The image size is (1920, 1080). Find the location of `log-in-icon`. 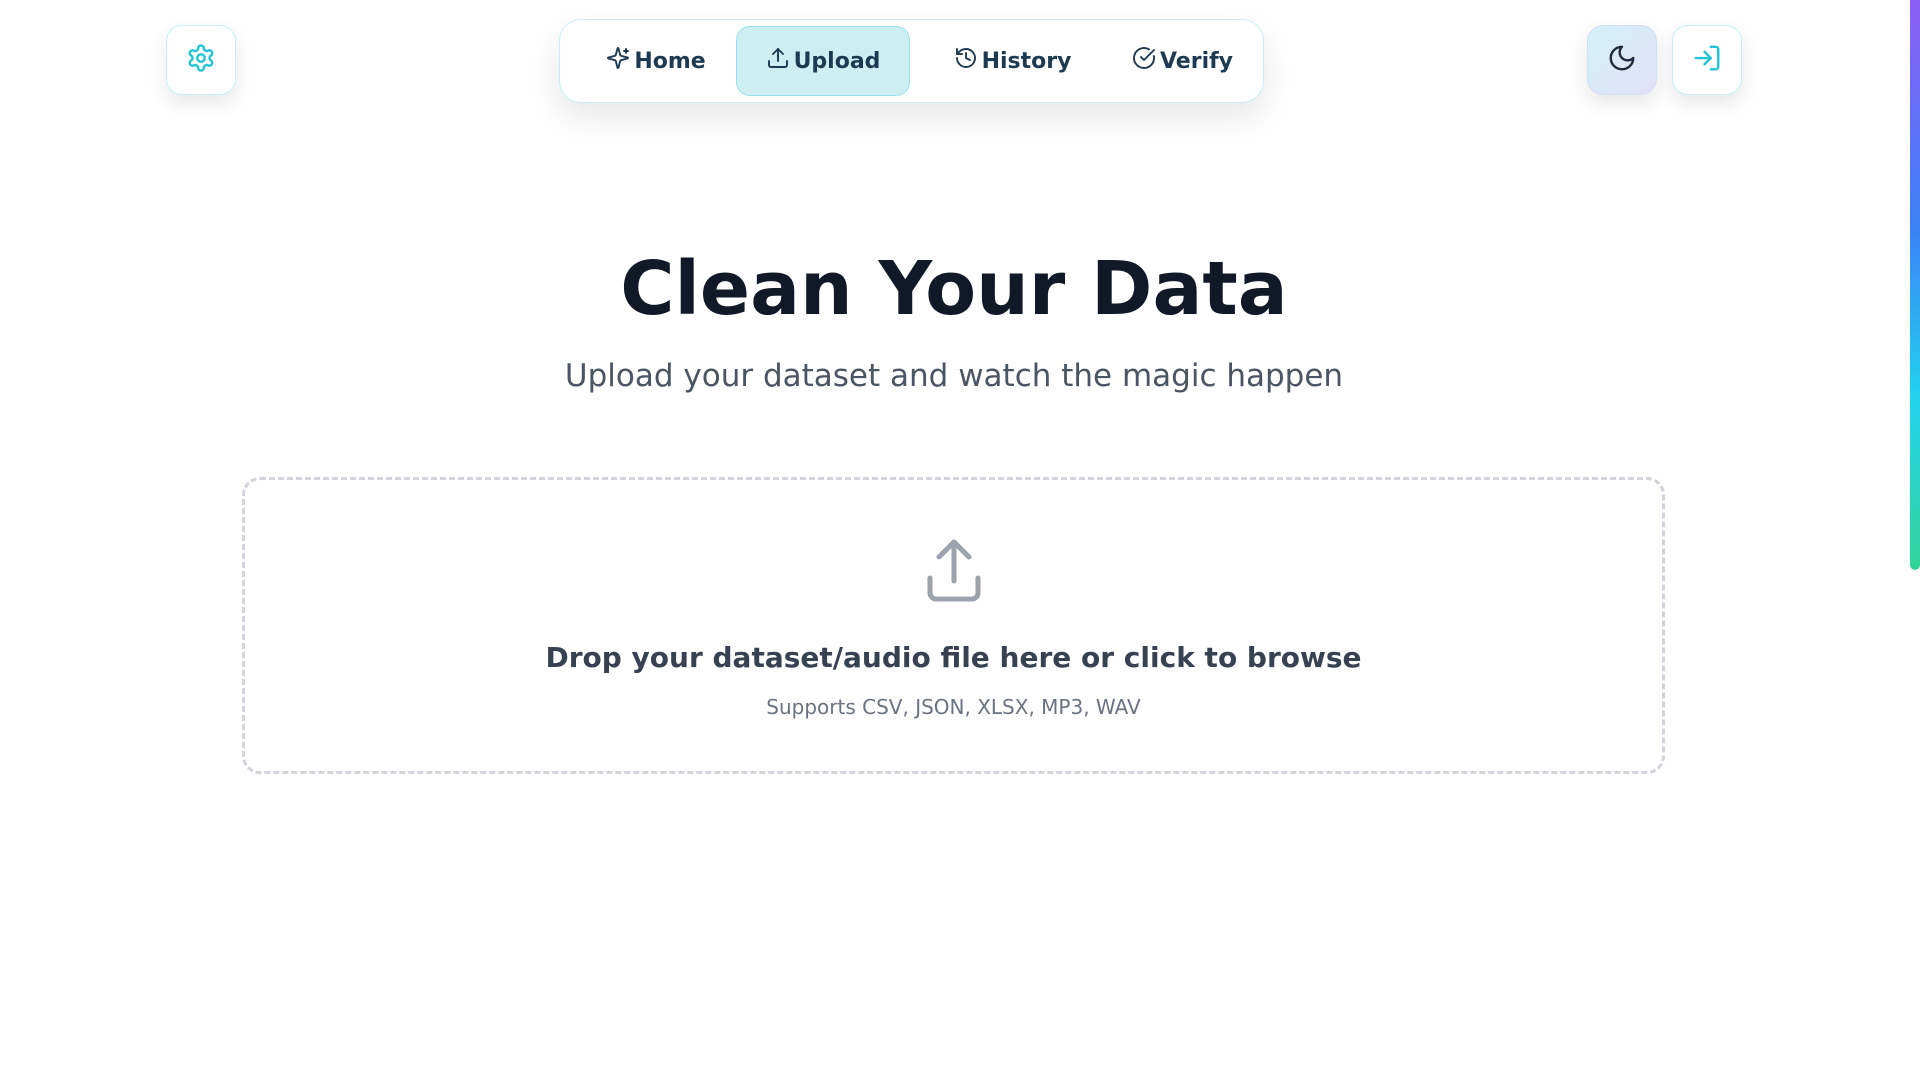

log-in-icon is located at coordinates (1707, 60).